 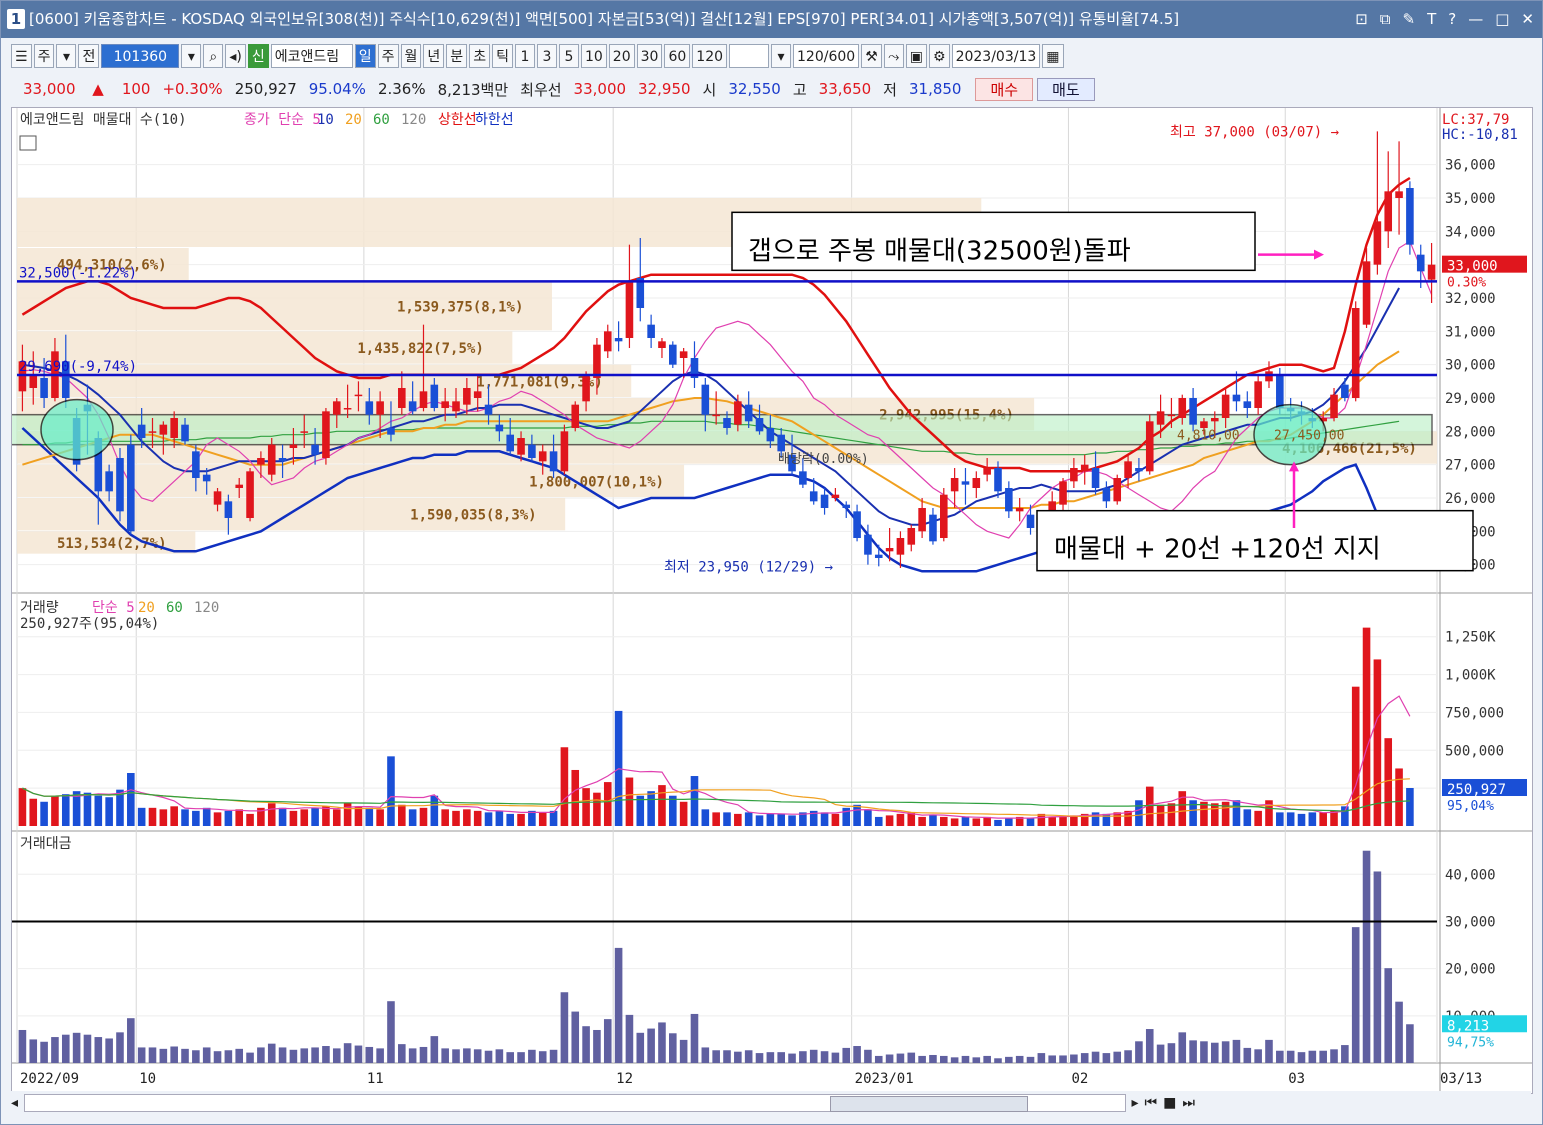 What do you see at coordinates (710, 56) in the screenshot?
I see `minute-120: 120` at bounding box center [710, 56].